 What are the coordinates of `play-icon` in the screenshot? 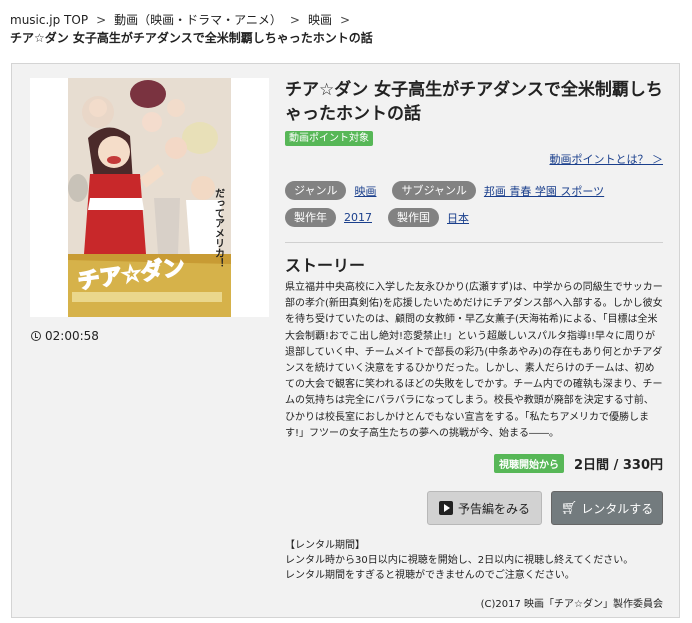 It's located at (445, 508).